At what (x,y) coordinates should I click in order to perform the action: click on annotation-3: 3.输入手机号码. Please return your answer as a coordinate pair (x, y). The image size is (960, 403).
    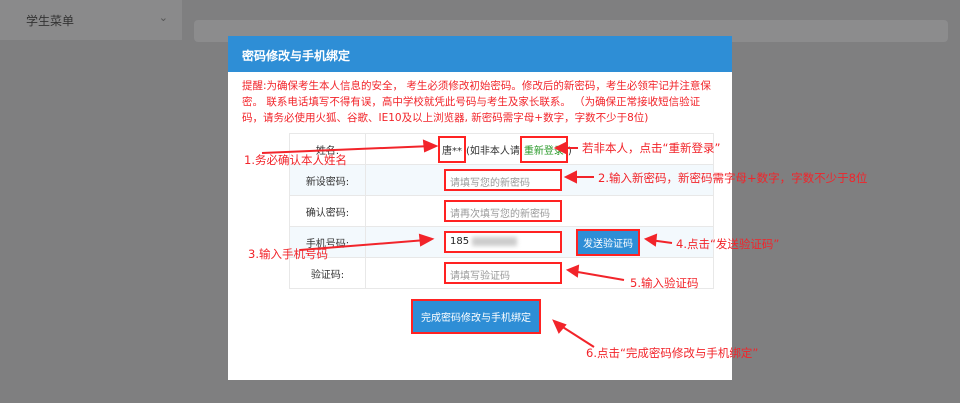
    Looking at the image, I should click on (288, 254).